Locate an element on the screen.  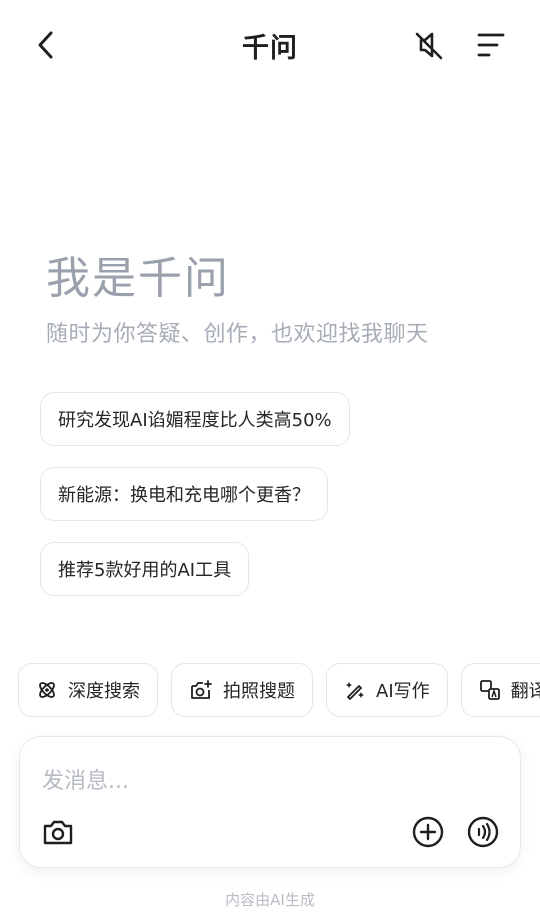
voice-button is located at coordinates (483, 832).